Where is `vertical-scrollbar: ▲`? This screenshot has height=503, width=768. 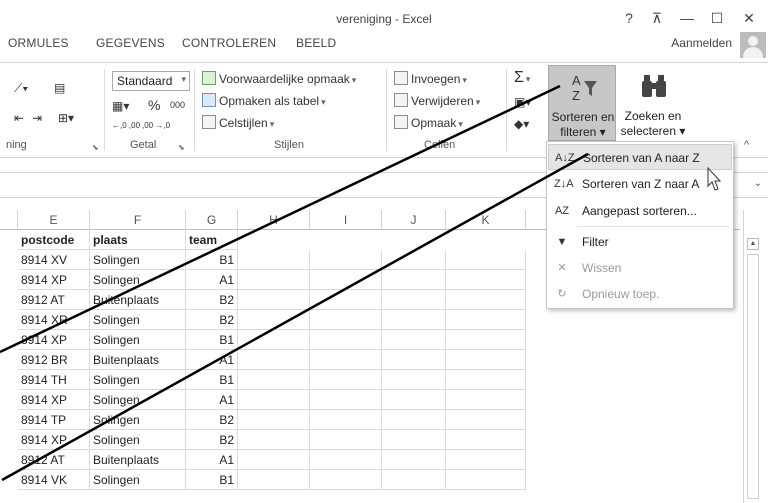 vertical-scrollbar: ▲ is located at coordinates (752, 356).